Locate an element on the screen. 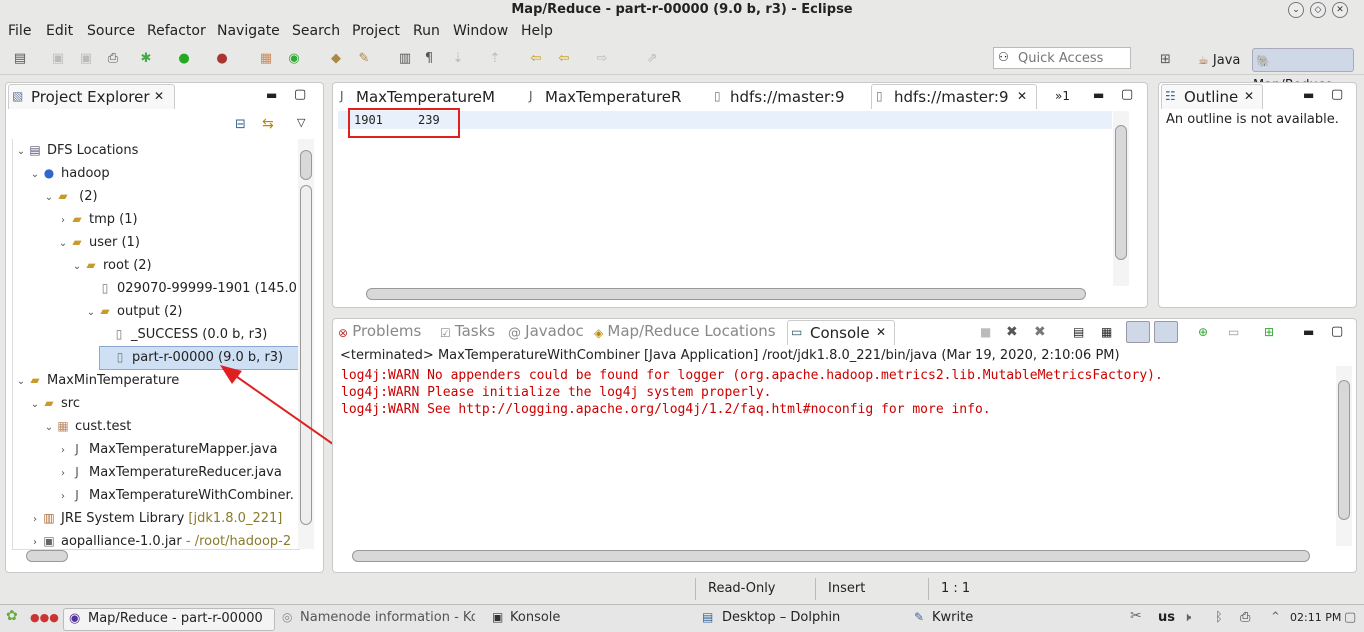 The image size is (1364, 632). new-icon: ▤ is located at coordinates (20, 59).